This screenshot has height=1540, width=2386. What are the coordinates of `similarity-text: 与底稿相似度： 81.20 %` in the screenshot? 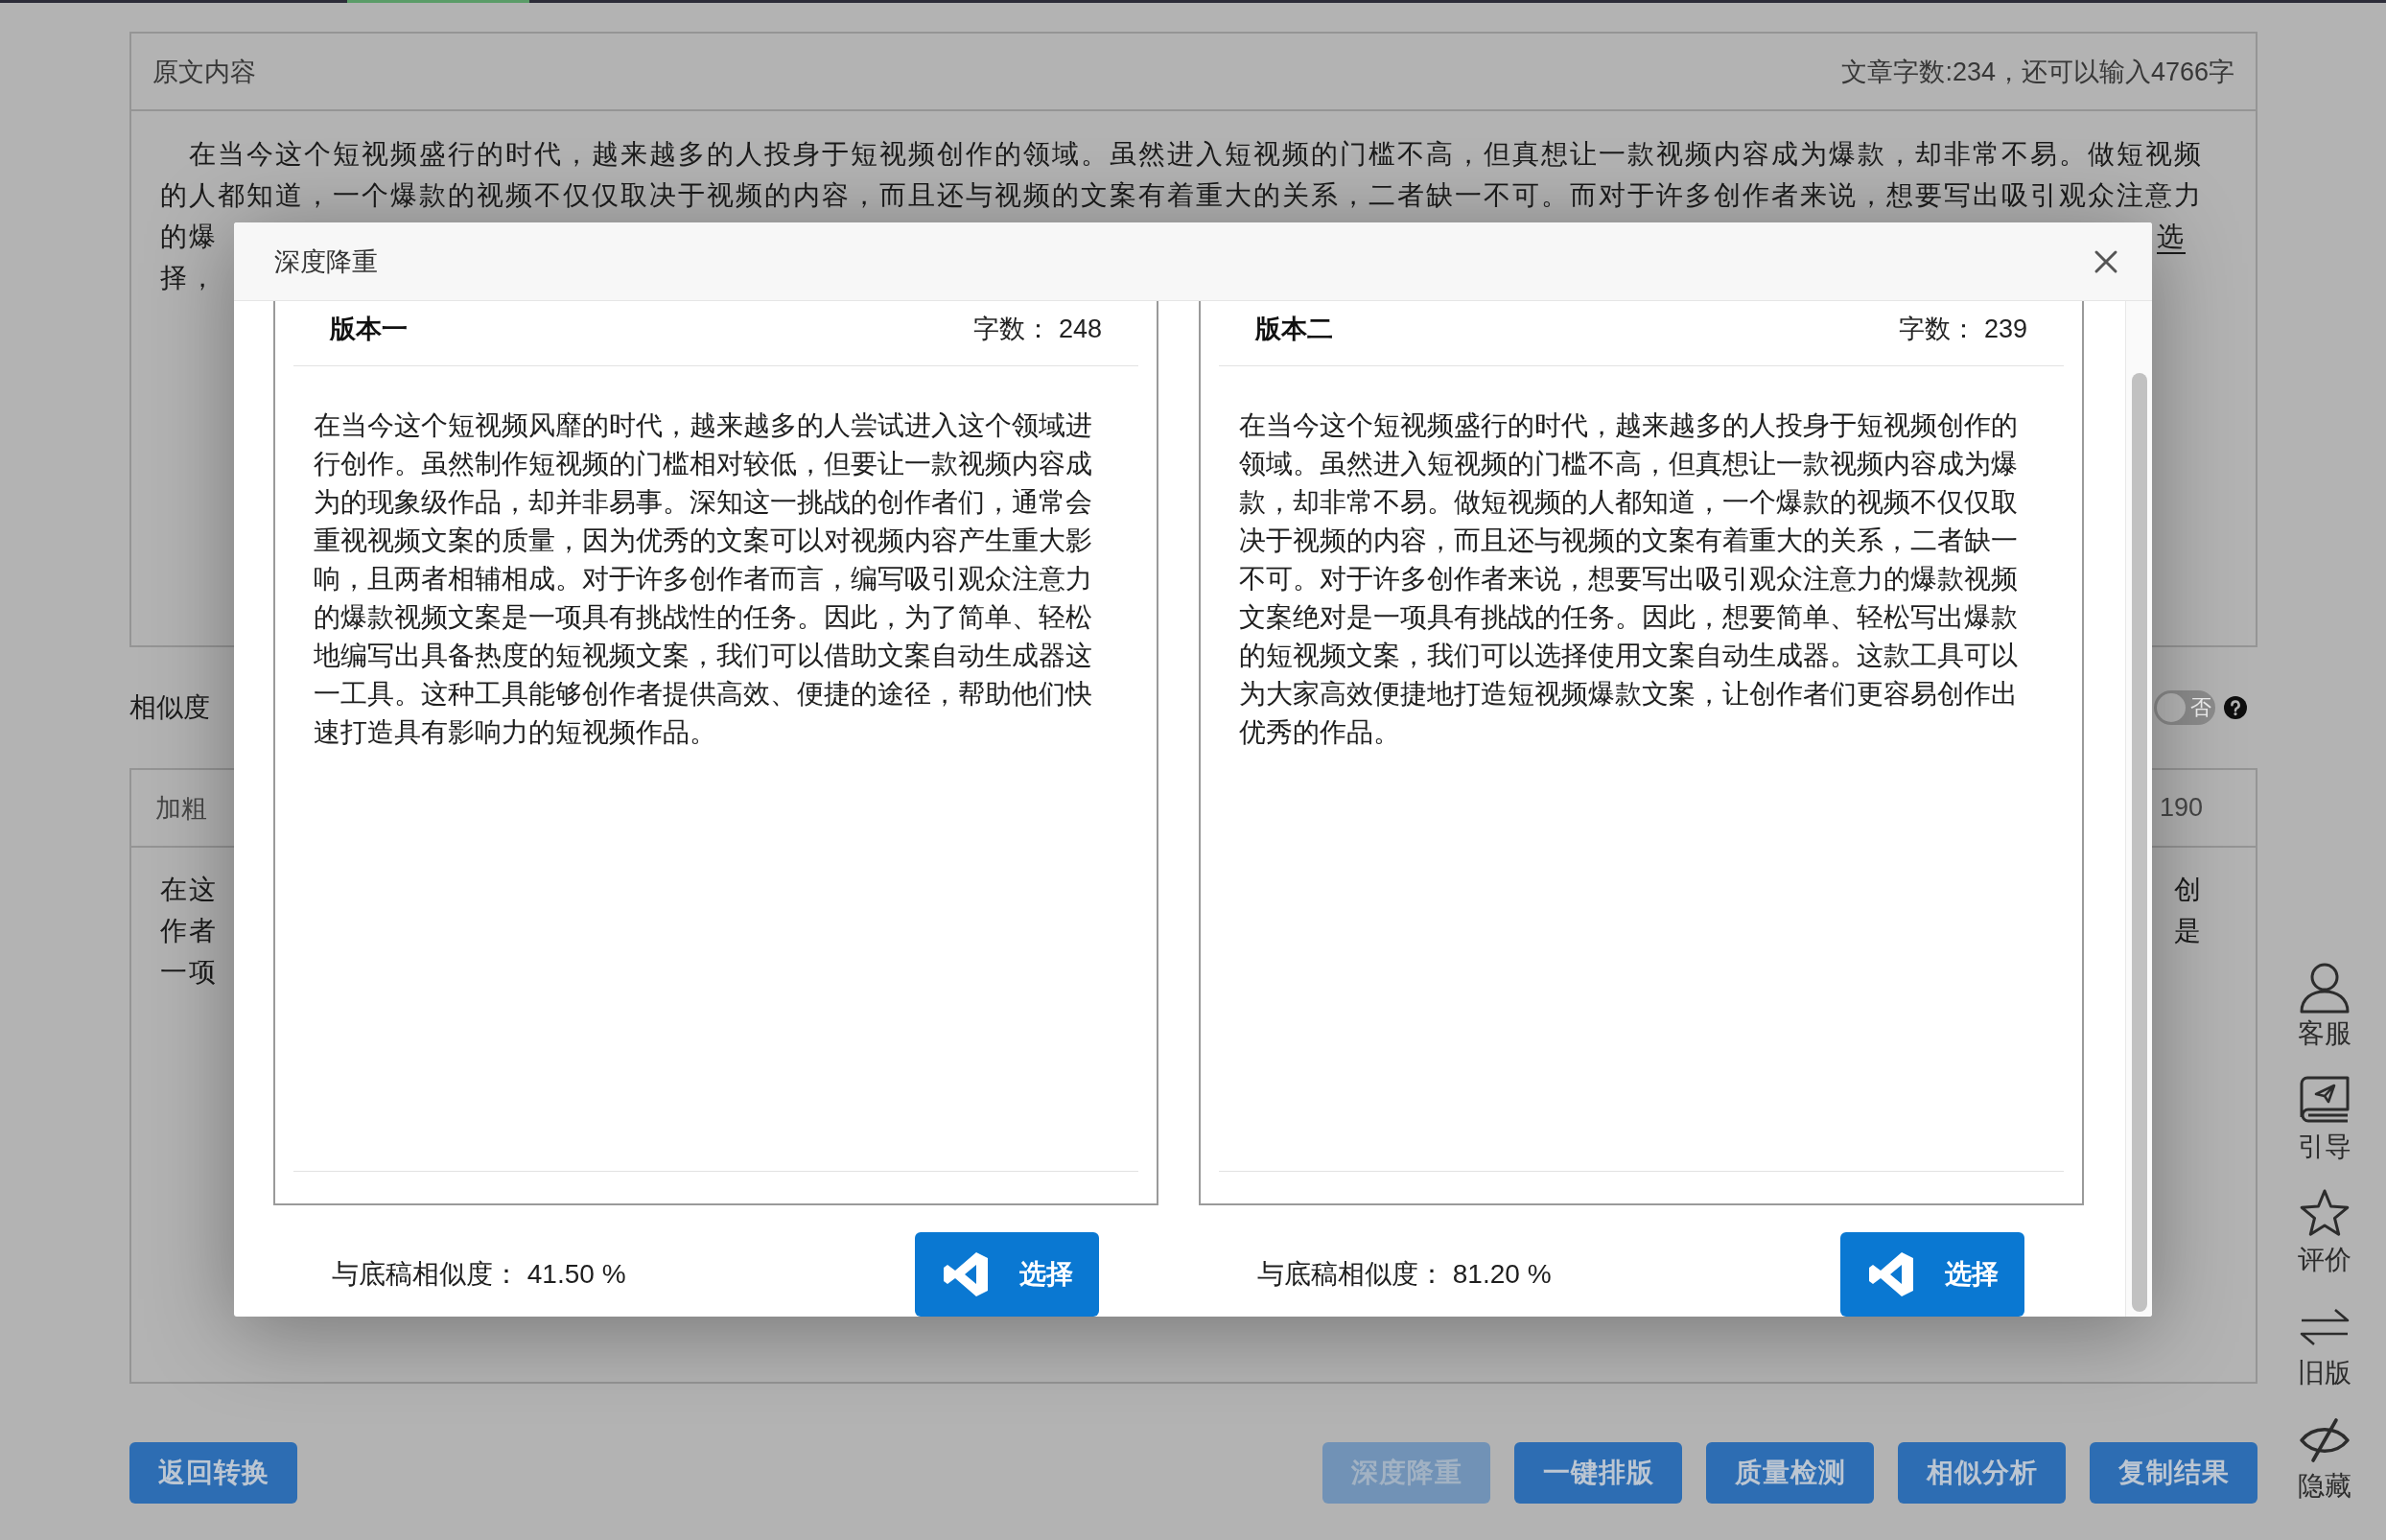 It's located at (1404, 1274).